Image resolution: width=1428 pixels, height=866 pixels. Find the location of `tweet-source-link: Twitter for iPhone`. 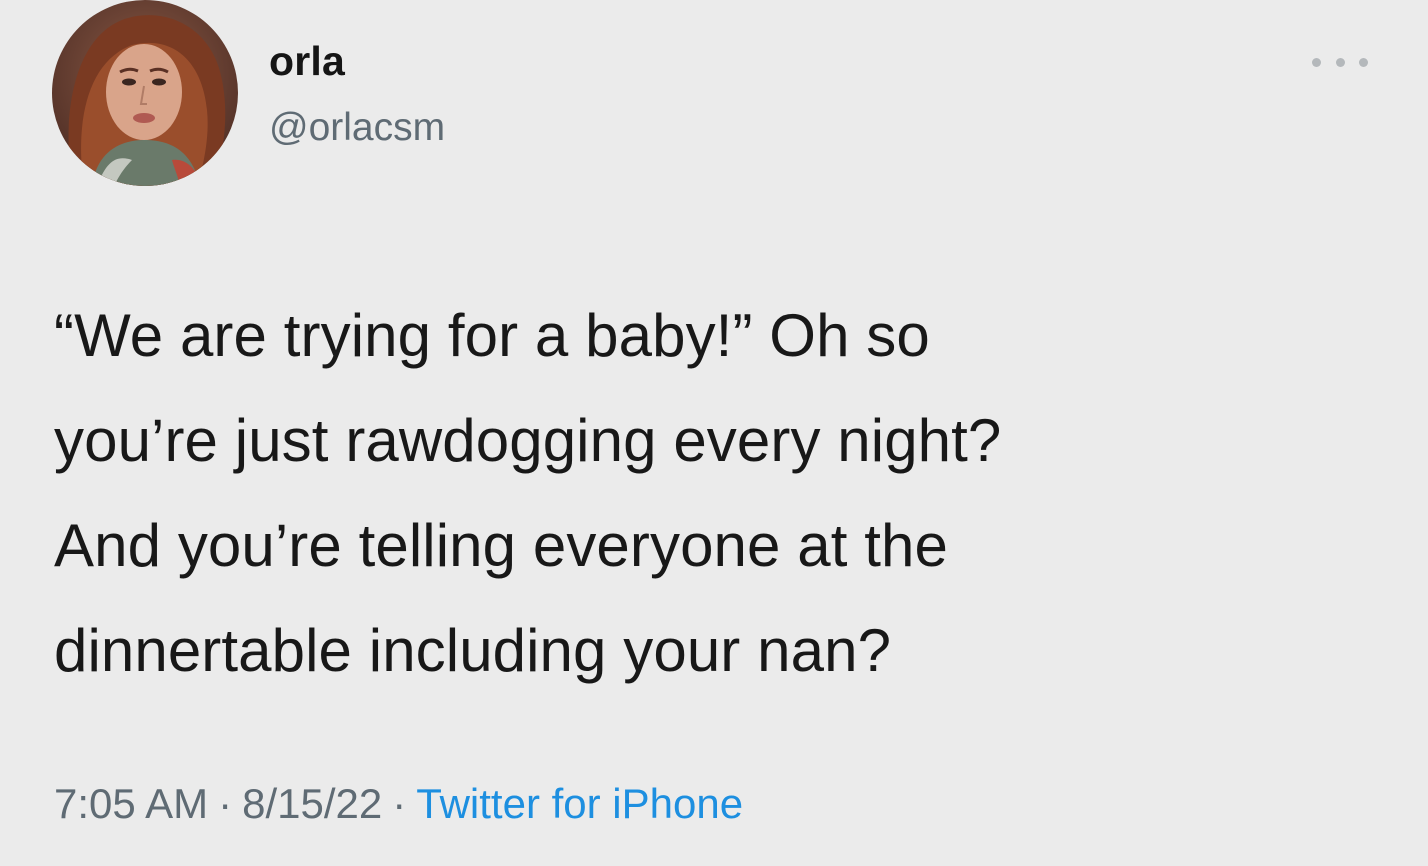

tweet-source-link: Twitter for iPhone is located at coordinates (579, 803).